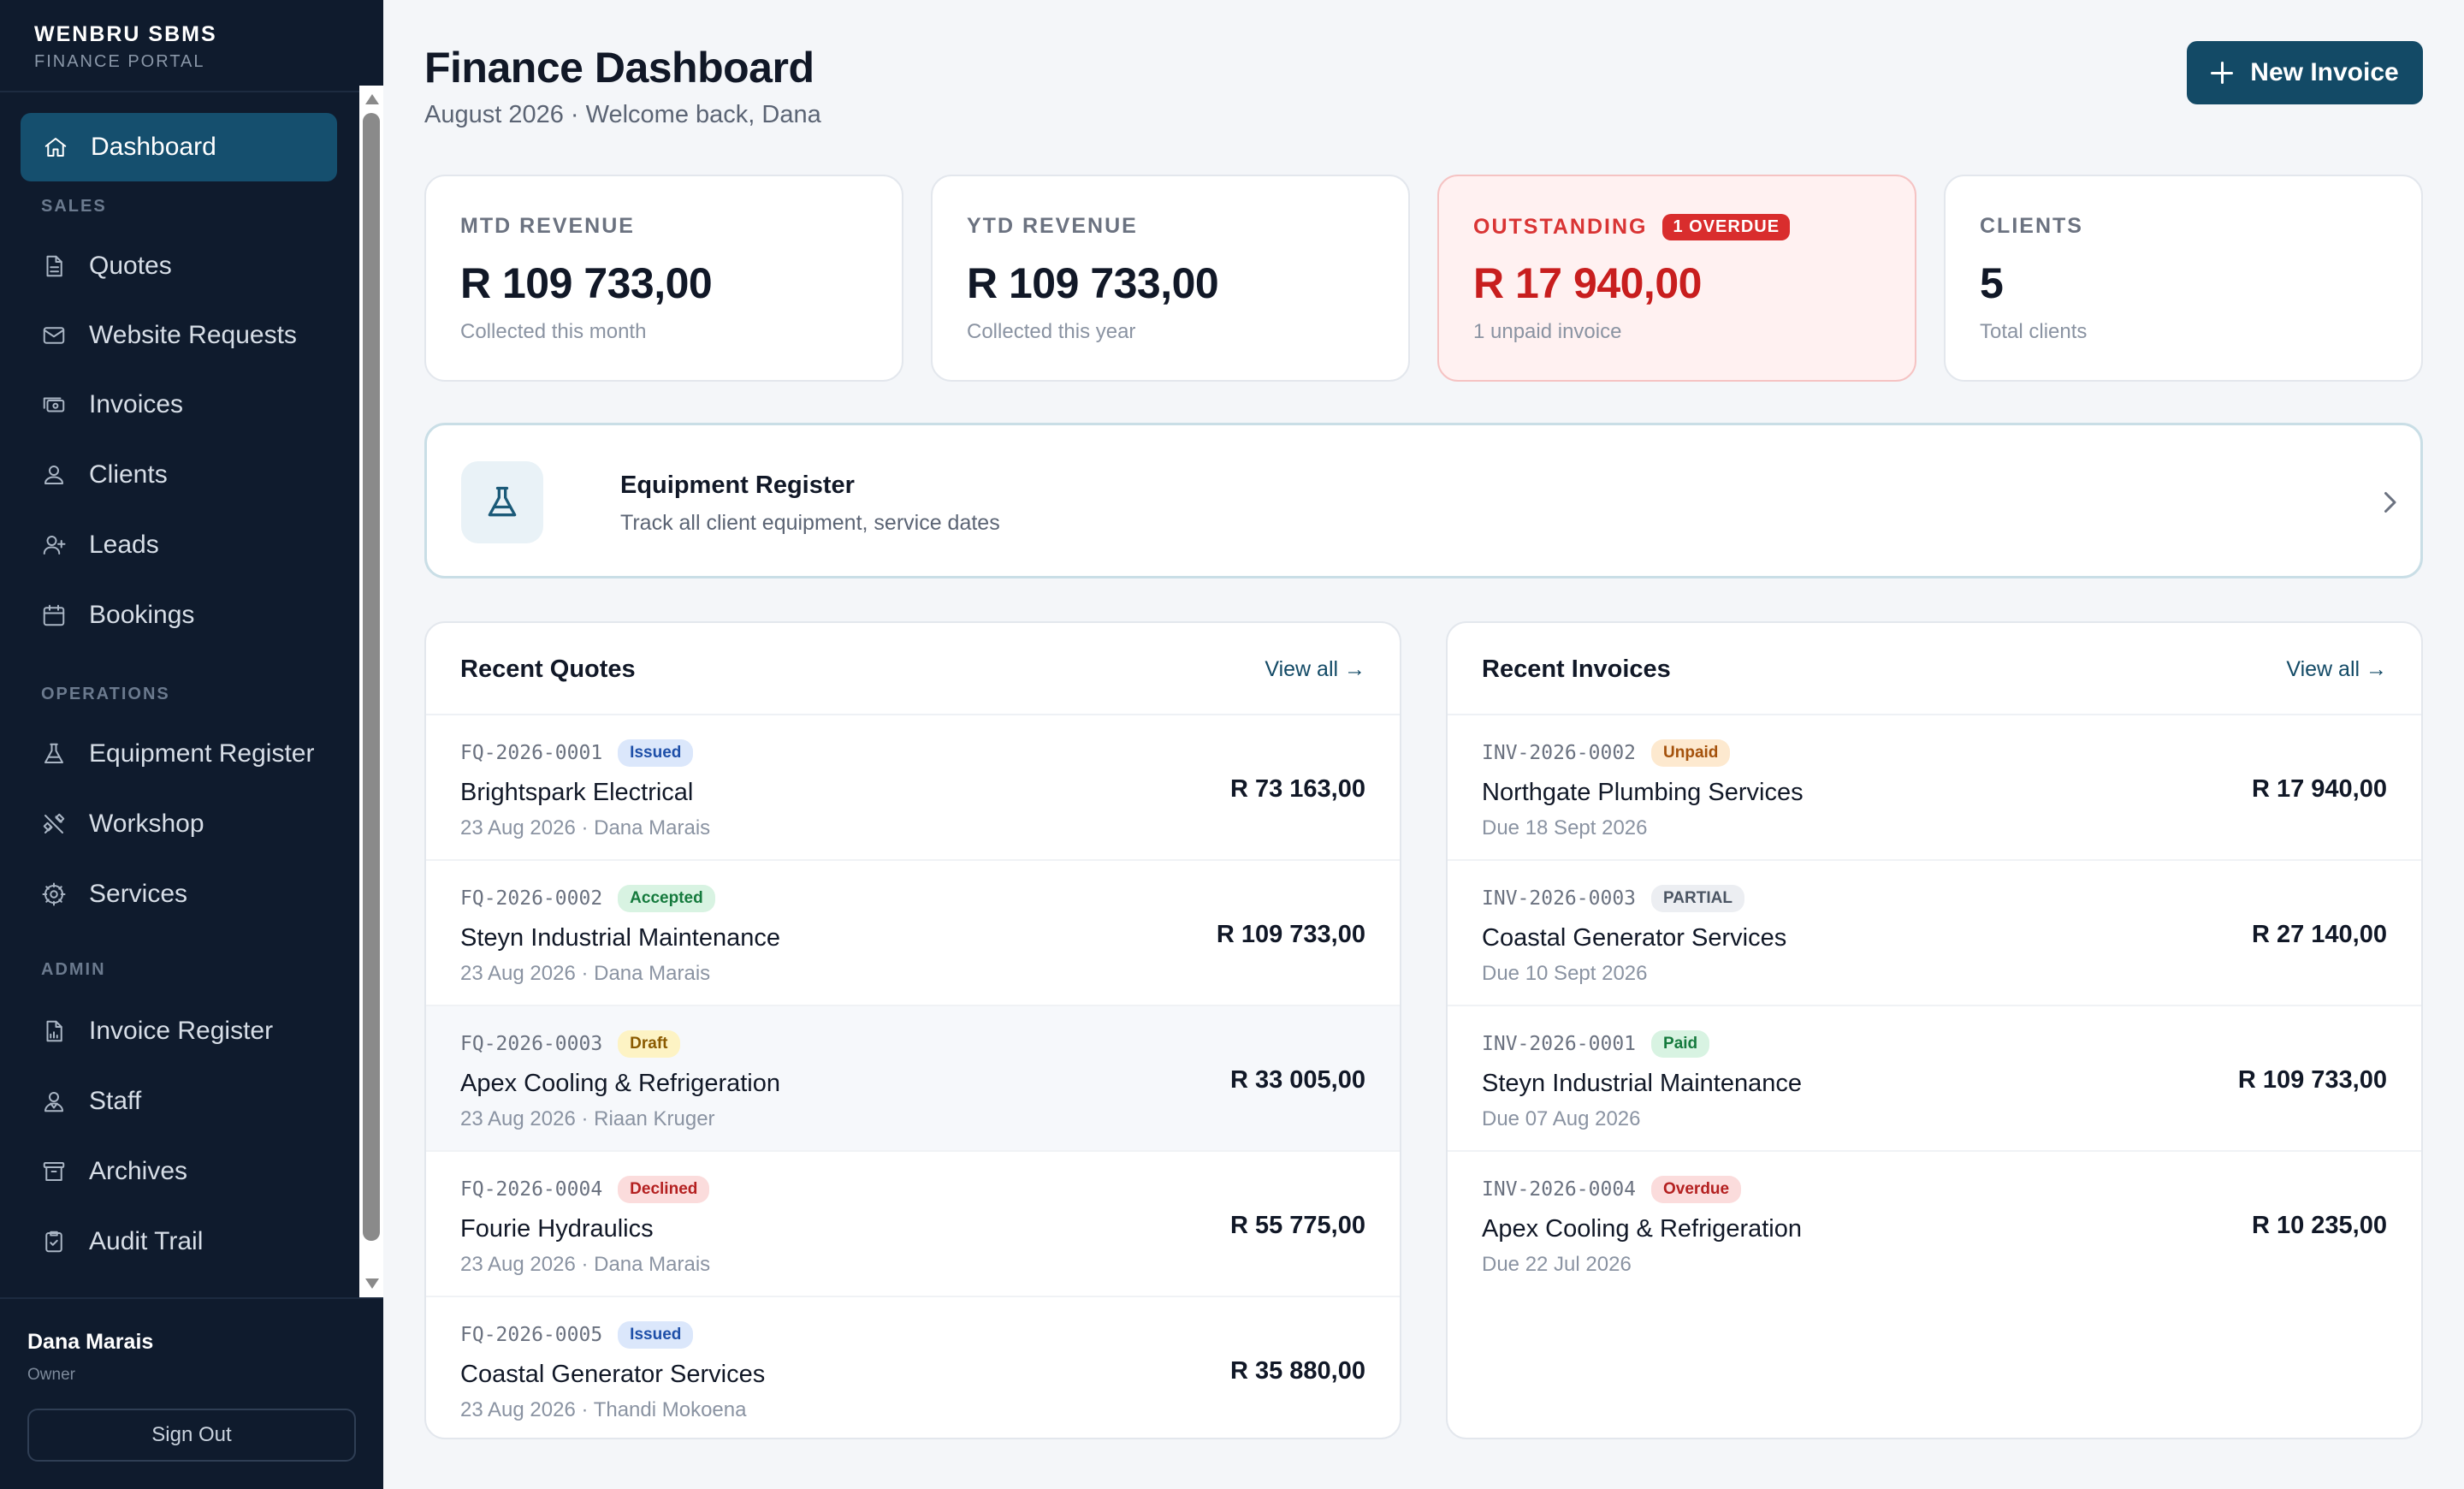 This screenshot has height=1489, width=2464. What do you see at coordinates (372, 1283) in the screenshot?
I see `scroll-down-arrow-icon` at bounding box center [372, 1283].